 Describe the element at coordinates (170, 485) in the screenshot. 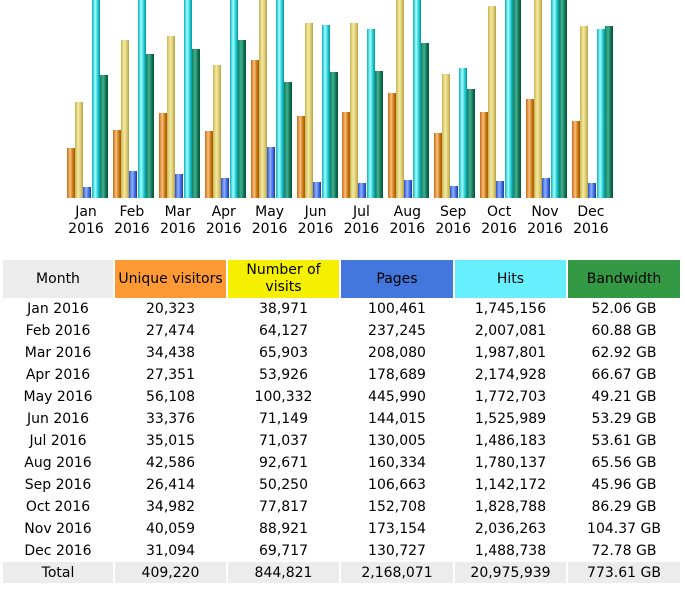

I see `table-cell: 26,414` at that location.